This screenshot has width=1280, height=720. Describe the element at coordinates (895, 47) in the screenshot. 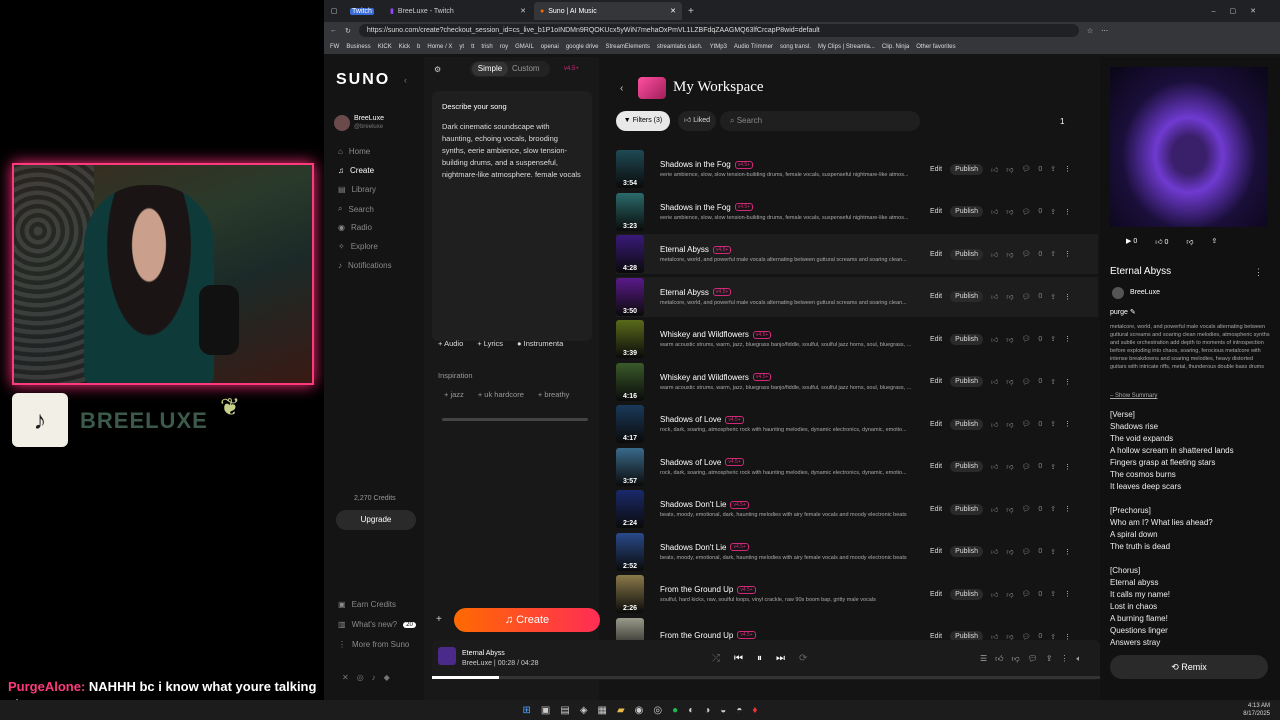

I see `bookmark-item: Clip. Ninja` at that location.